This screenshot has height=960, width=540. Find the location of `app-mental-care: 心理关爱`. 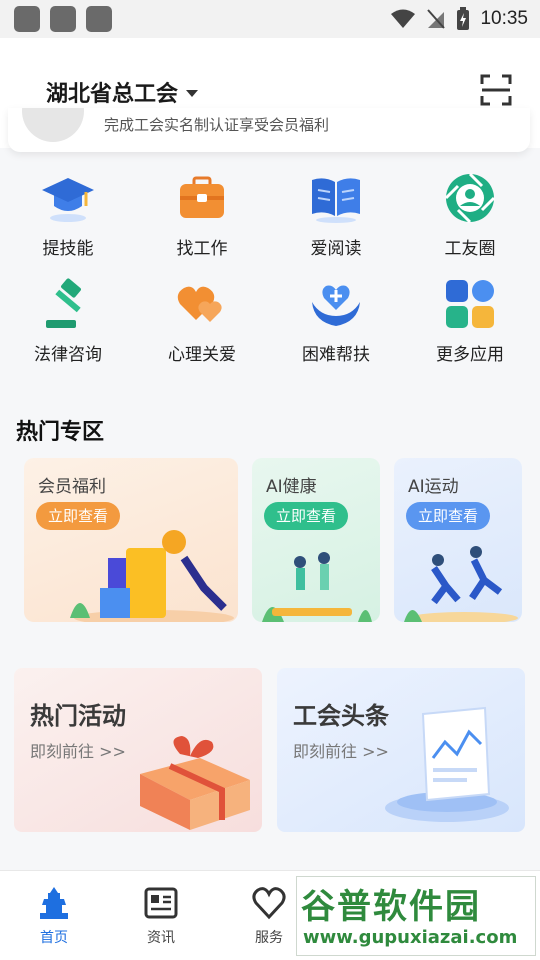

app-mental-care: 心理关爱 is located at coordinates (202, 320).